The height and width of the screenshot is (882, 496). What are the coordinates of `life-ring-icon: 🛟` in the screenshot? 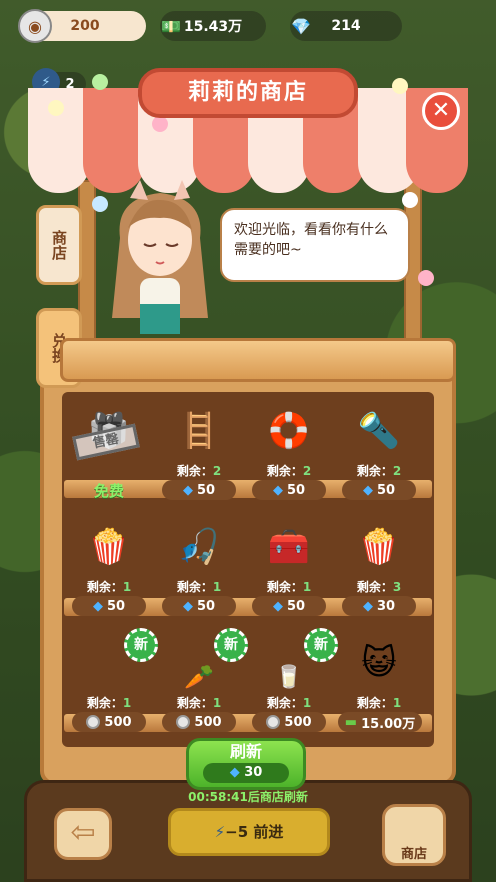 It's located at (289, 431).